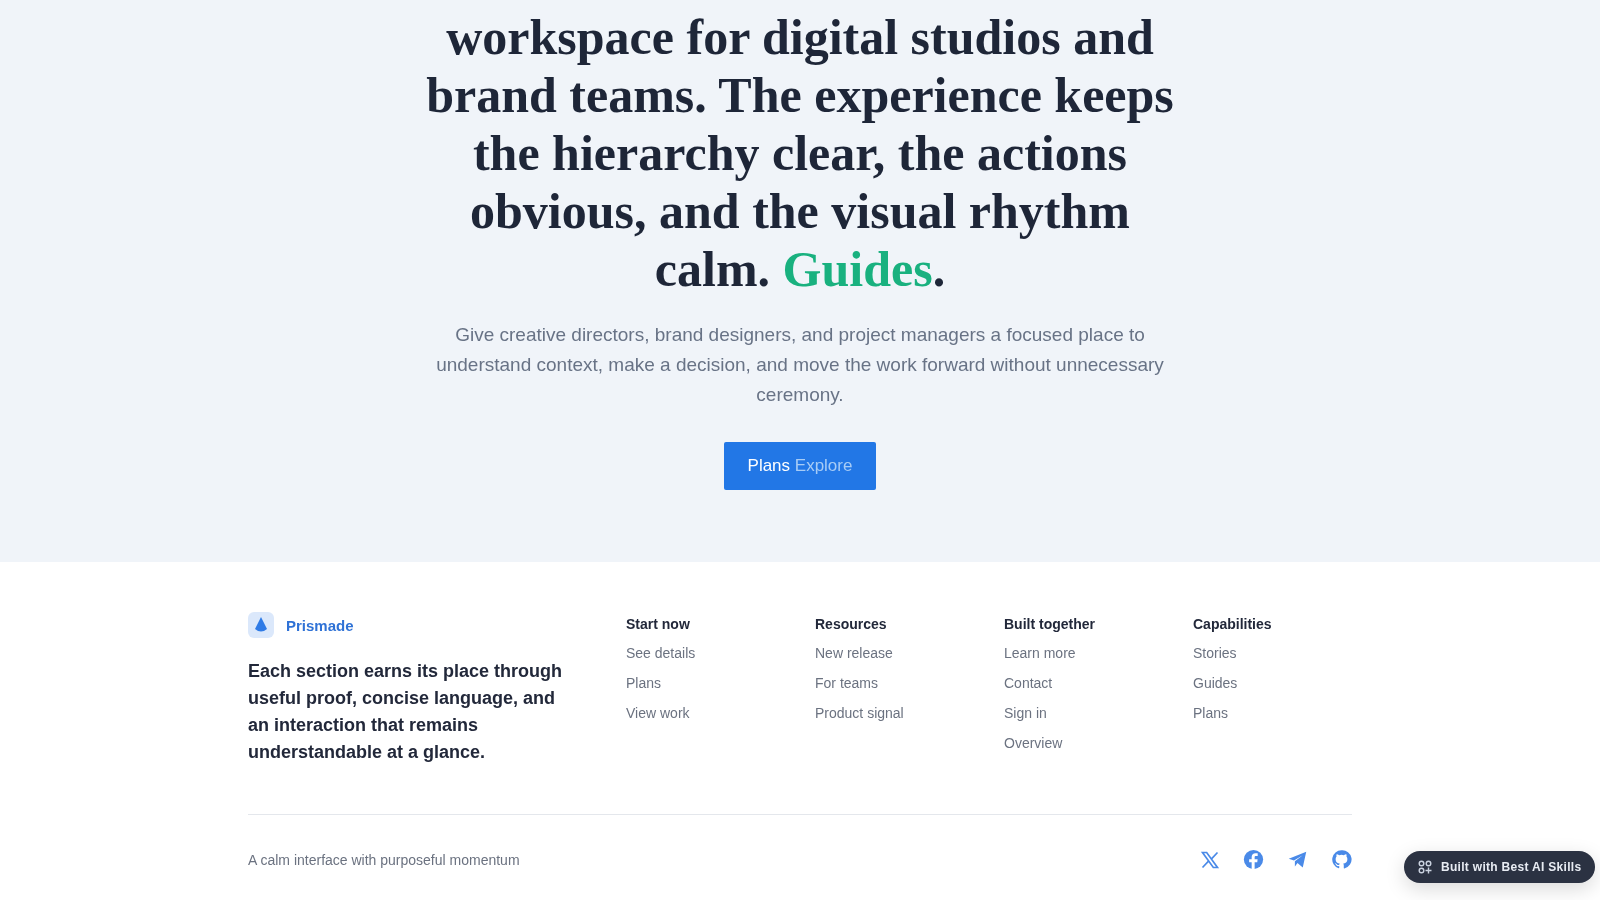 The height and width of the screenshot is (900, 1600). What do you see at coordinates (1253, 859) in the screenshot?
I see `facebook-icon` at bounding box center [1253, 859].